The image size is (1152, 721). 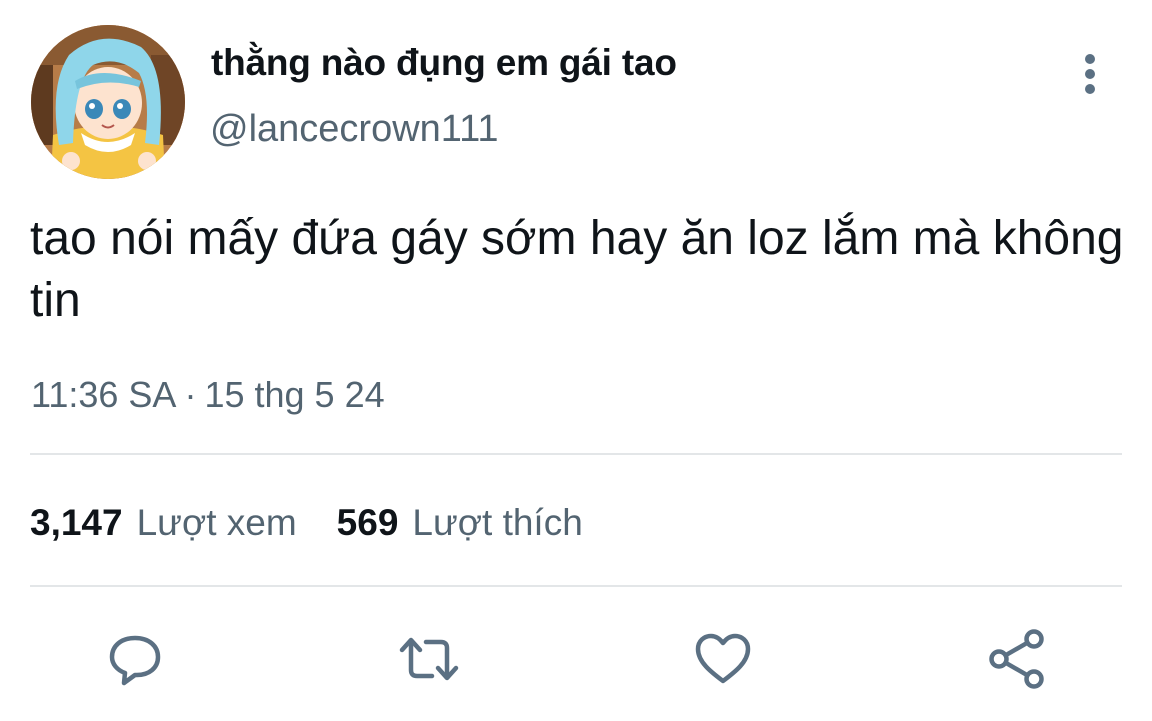 I want to click on more-options-button, so click(x=1090, y=74).